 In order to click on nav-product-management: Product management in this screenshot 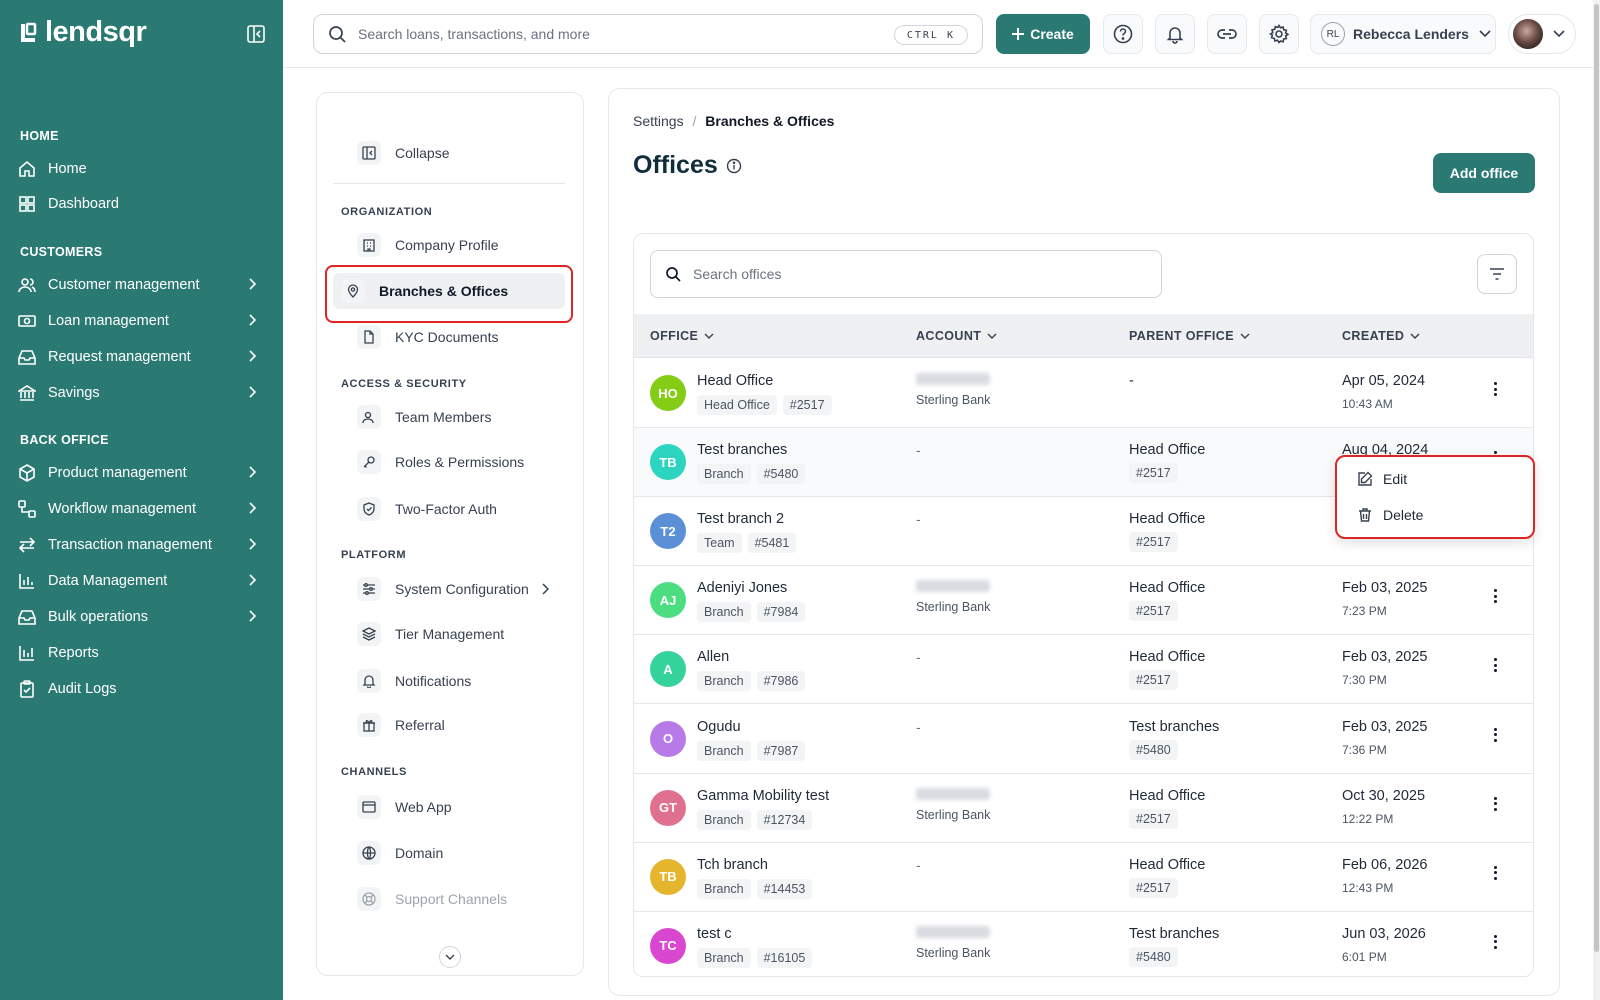, I will do `click(142, 473)`.